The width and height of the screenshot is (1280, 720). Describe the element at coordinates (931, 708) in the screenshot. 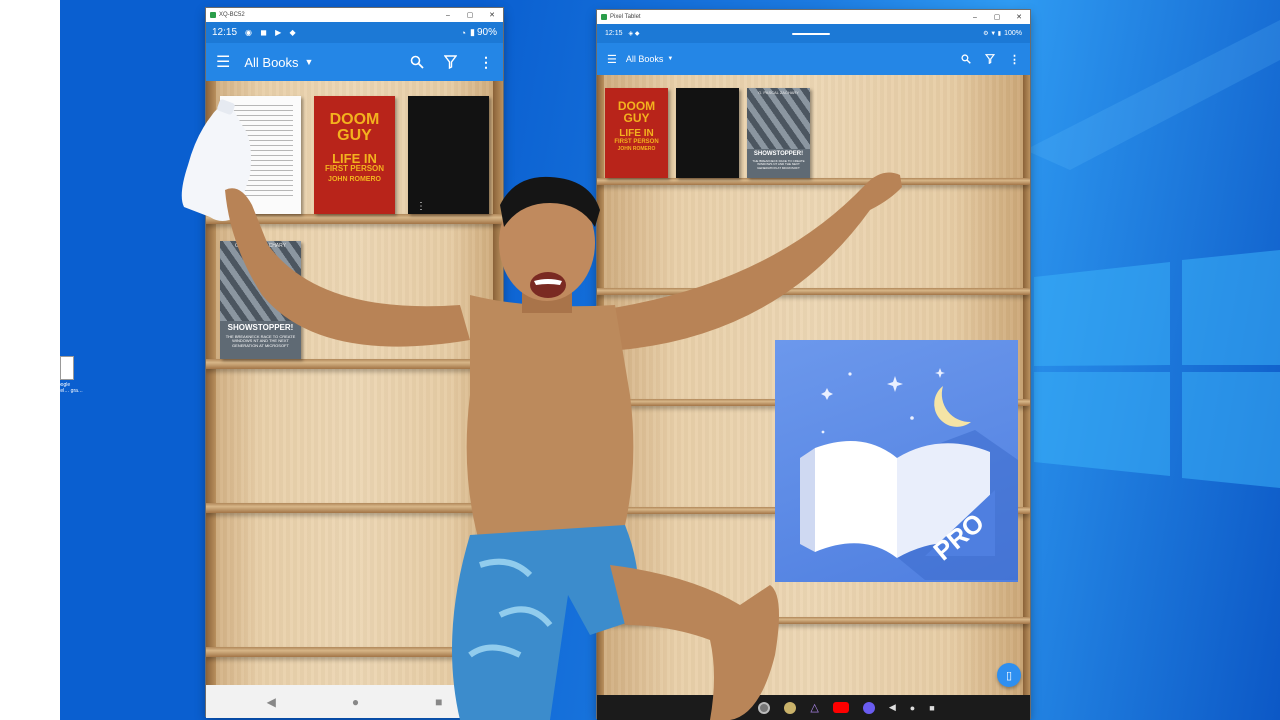

I see `recents-button: ■` at that location.